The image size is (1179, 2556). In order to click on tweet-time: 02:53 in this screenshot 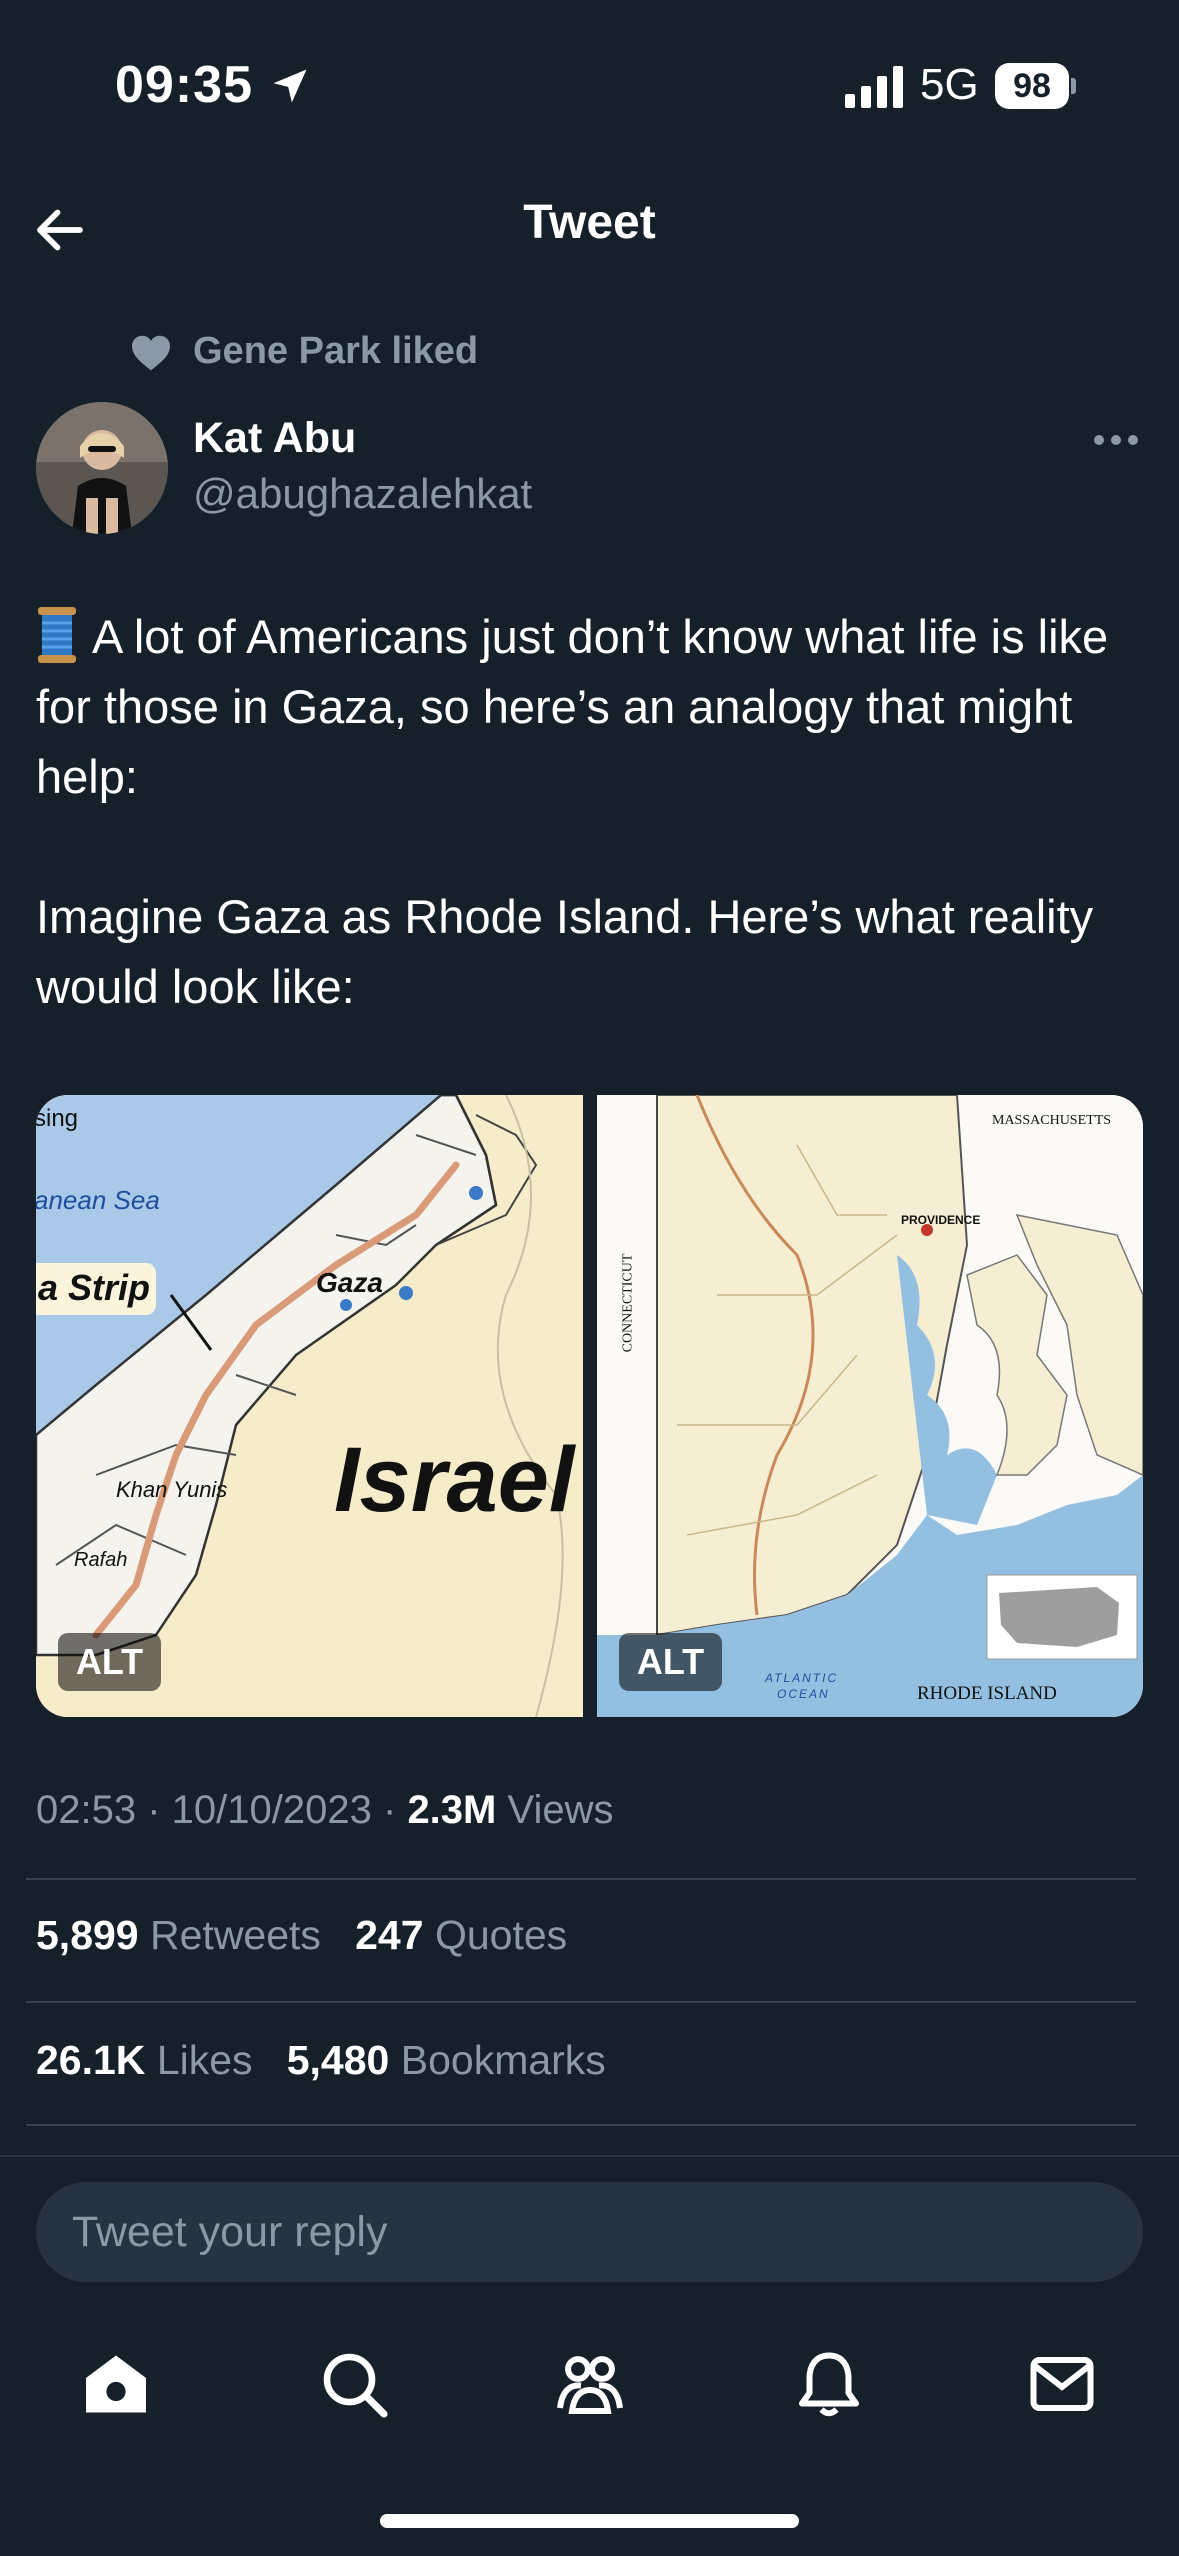, I will do `click(86, 1810)`.